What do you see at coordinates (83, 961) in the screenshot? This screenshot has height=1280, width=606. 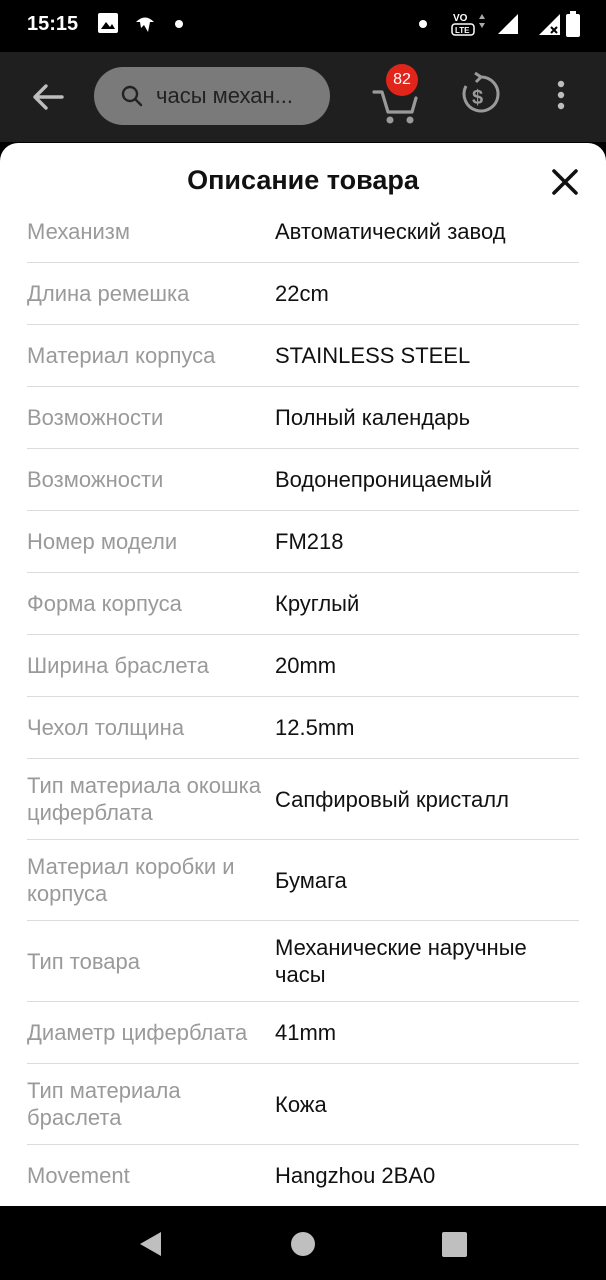 I see `spec-label: Тип товара` at bounding box center [83, 961].